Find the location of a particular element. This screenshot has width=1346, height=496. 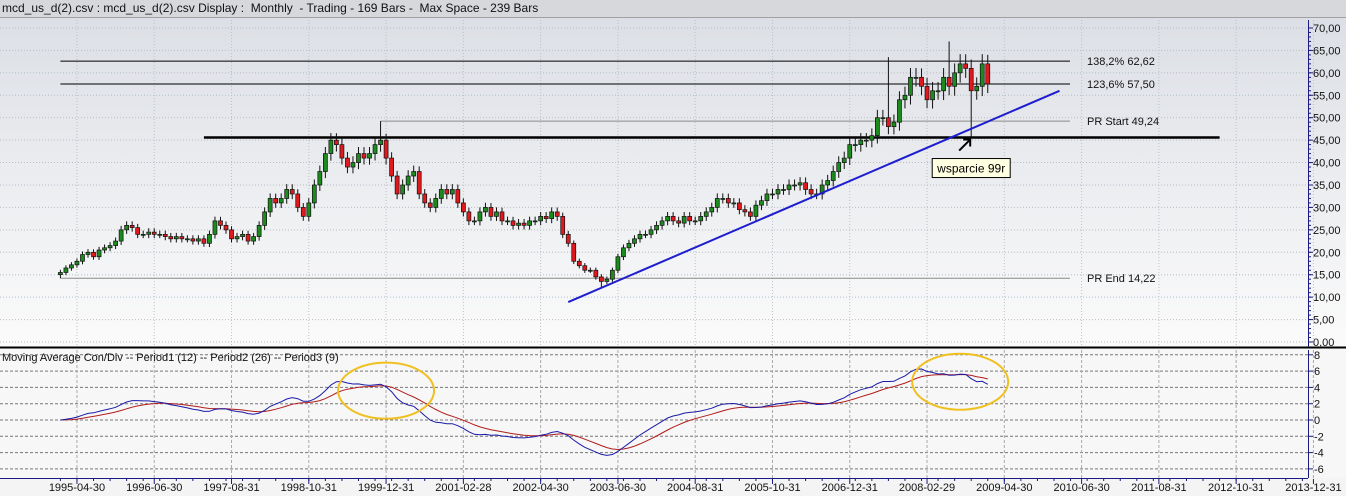

price-tick-label: 30,00 is located at coordinates (1327, 208).